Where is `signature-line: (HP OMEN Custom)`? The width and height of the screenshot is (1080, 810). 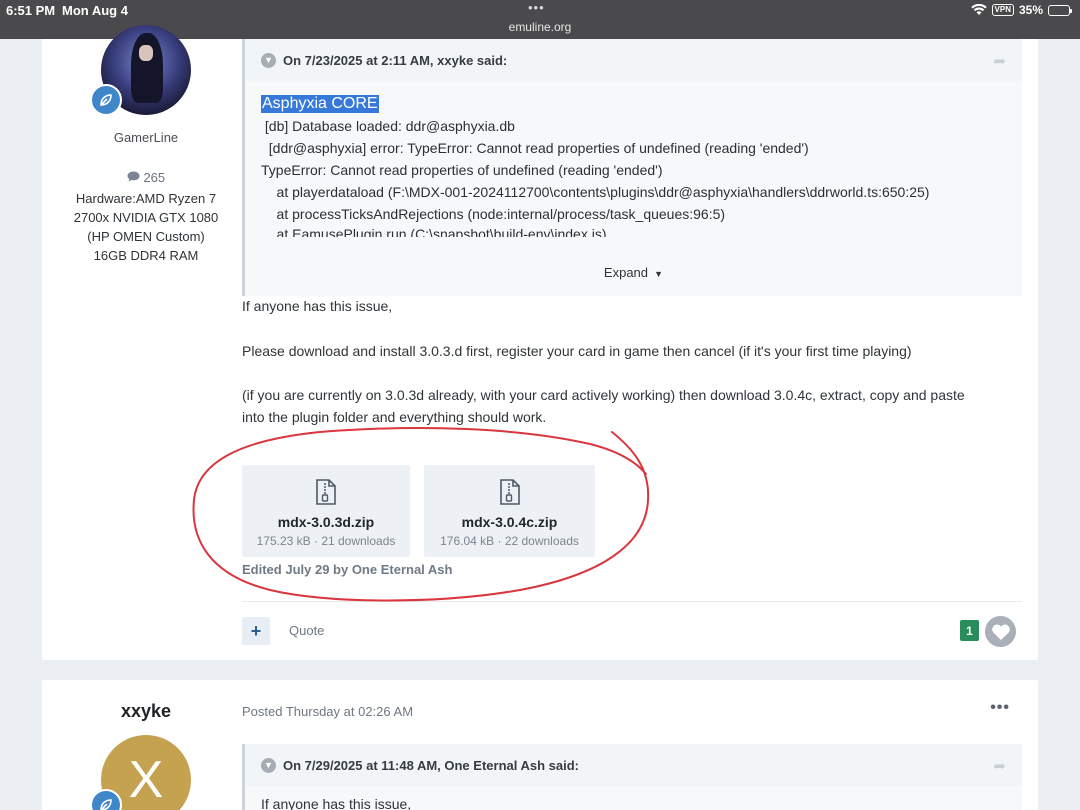
signature-line: (HP OMEN Custom) is located at coordinates (146, 236).